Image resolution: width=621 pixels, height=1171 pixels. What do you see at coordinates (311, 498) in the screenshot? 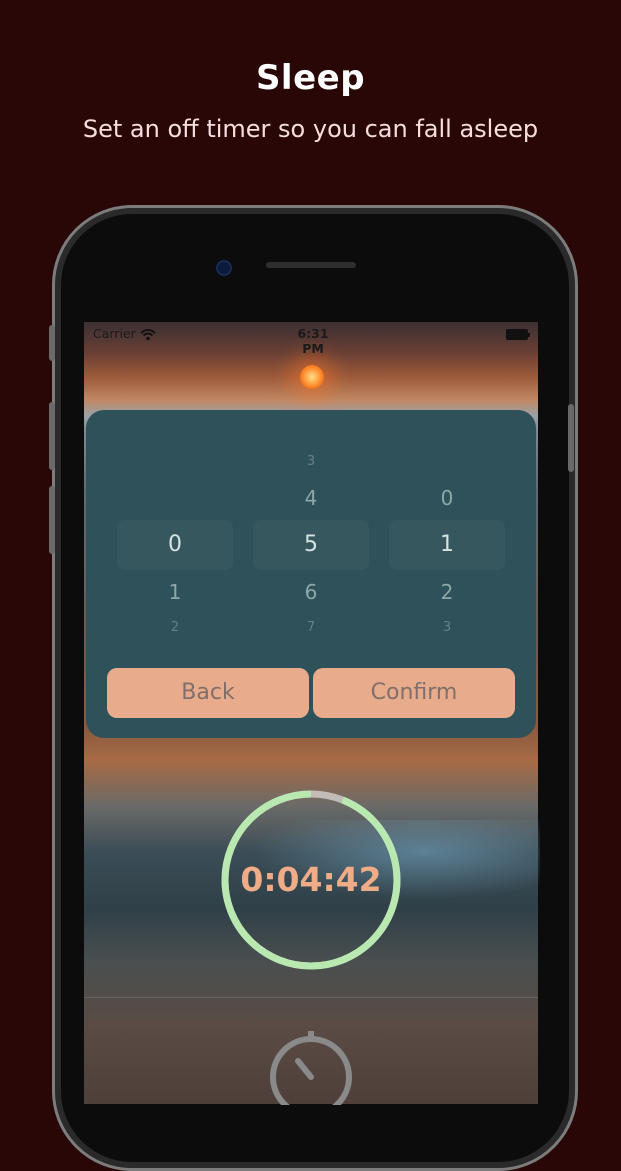
I see `picker-value: 4` at bounding box center [311, 498].